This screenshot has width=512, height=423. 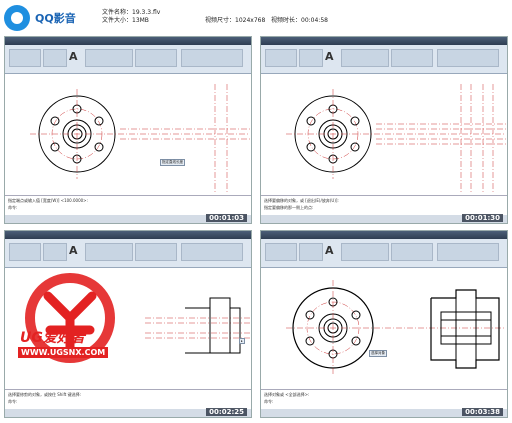 What do you see at coordinates (314, 20) in the screenshot?
I see `duration: 00:04:58` at bounding box center [314, 20].